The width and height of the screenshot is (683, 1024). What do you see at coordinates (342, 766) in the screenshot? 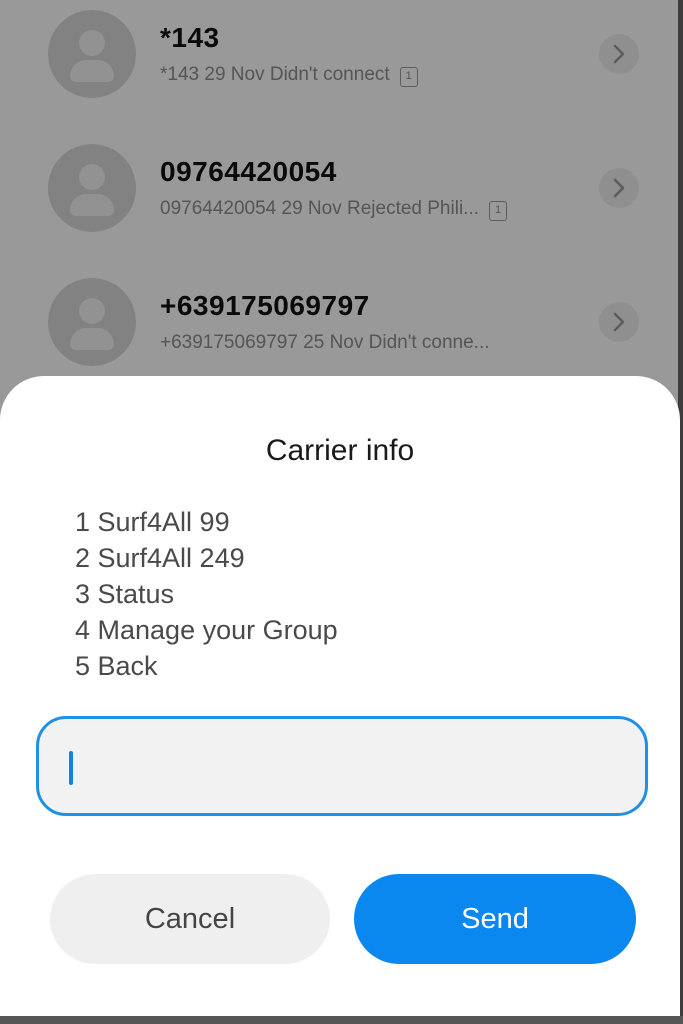
I see `reply-input` at bounding box center [342, 766].